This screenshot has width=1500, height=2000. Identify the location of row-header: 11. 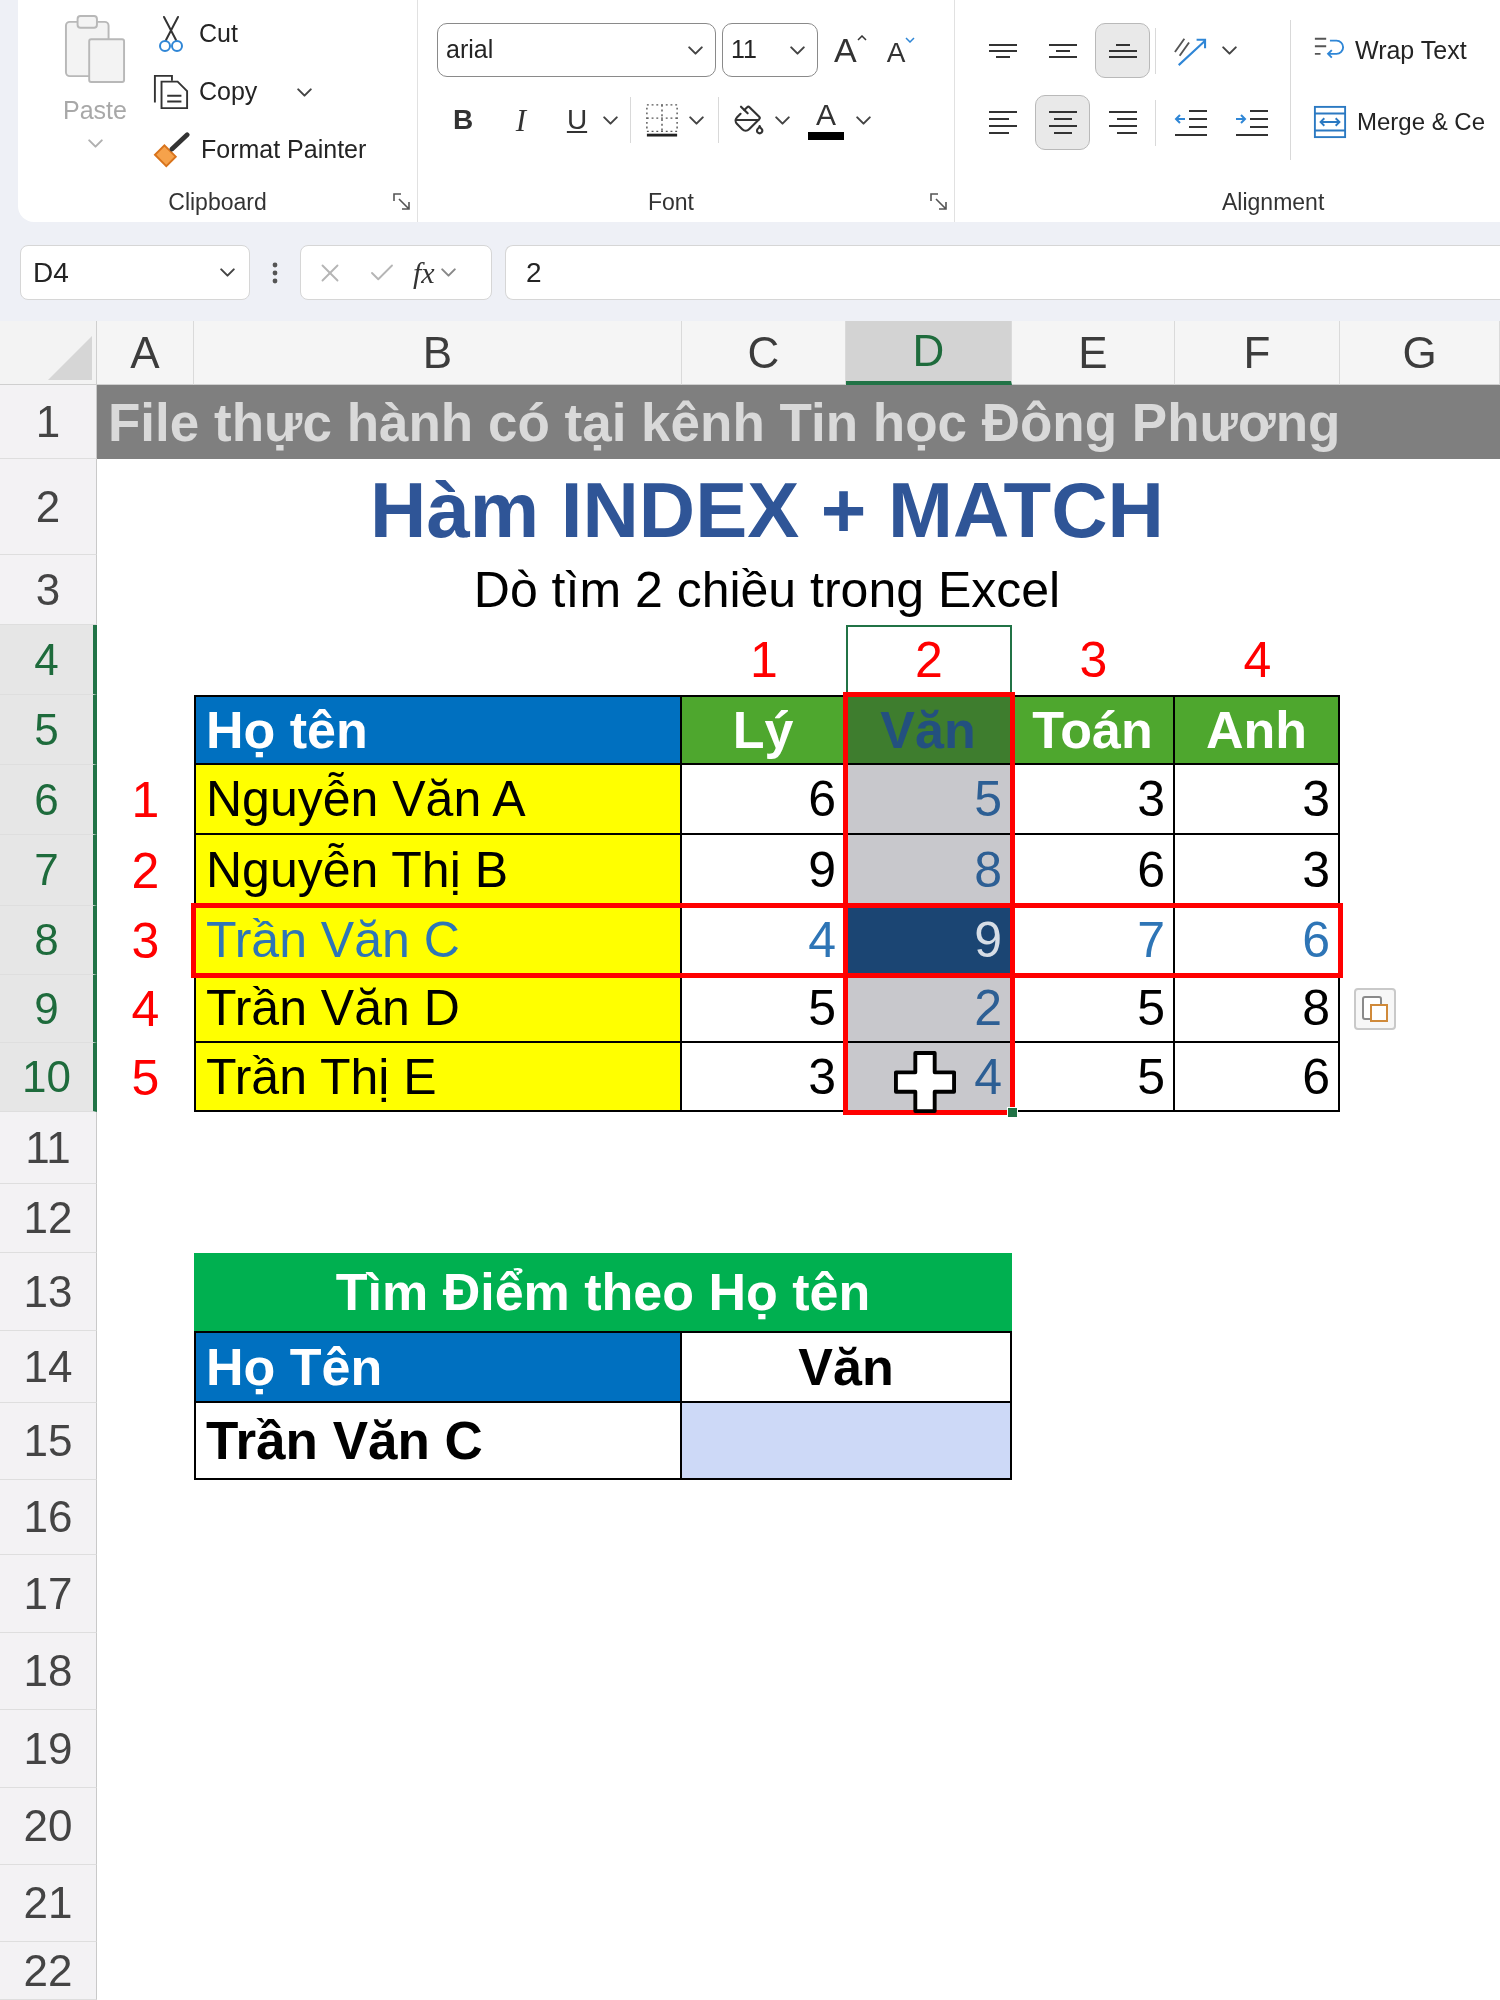
(48, 1148).